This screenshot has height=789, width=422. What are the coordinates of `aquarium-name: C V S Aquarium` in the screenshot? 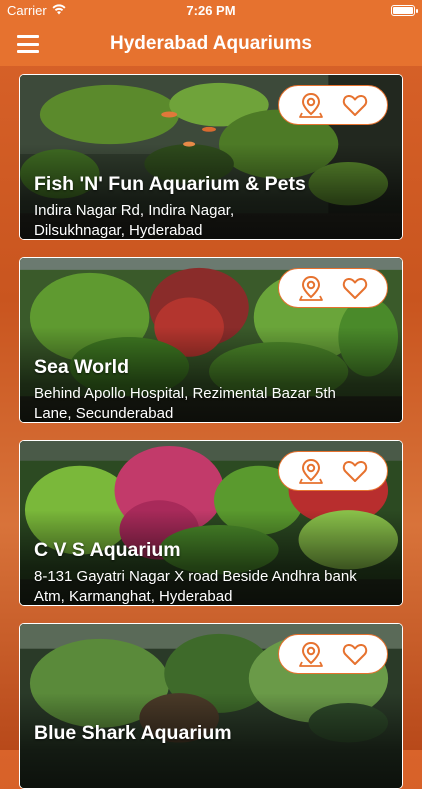 It's located at (107, 550).